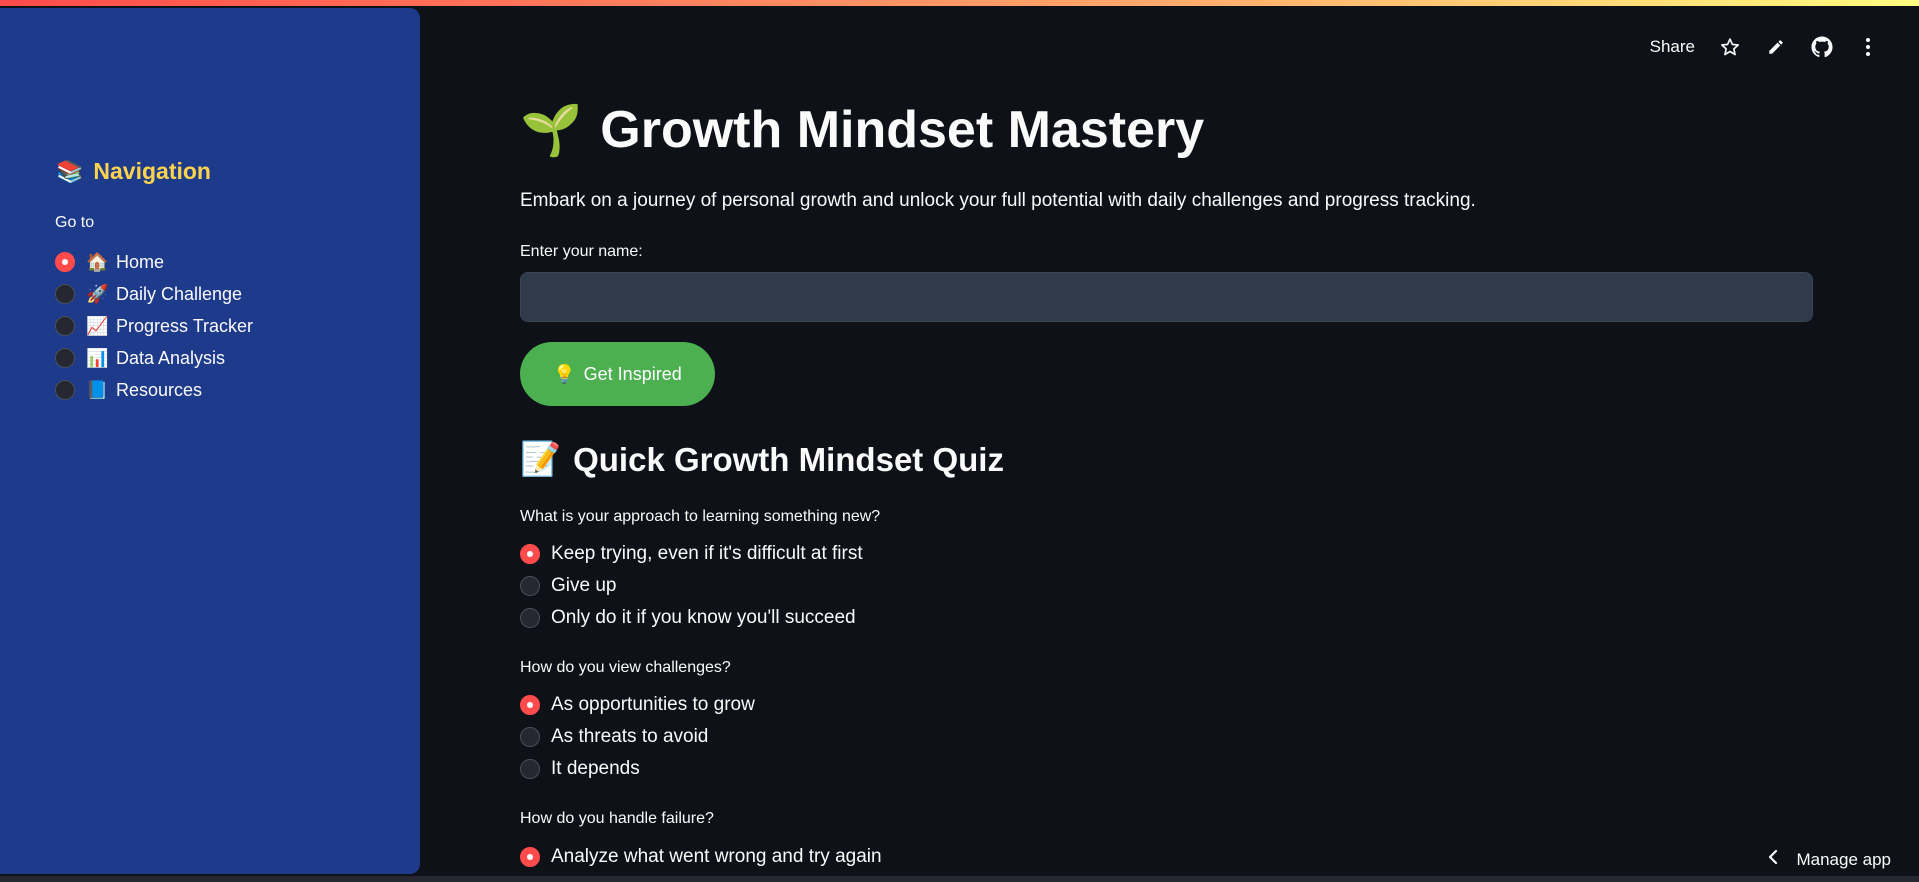 Image resolution: width=1919 pixels, height=882 pixels. Describe the element at coordinates (788, 459) in the screenshot. I see `quiz-title-text: Quick Growth Mindset Quiz` at that location.